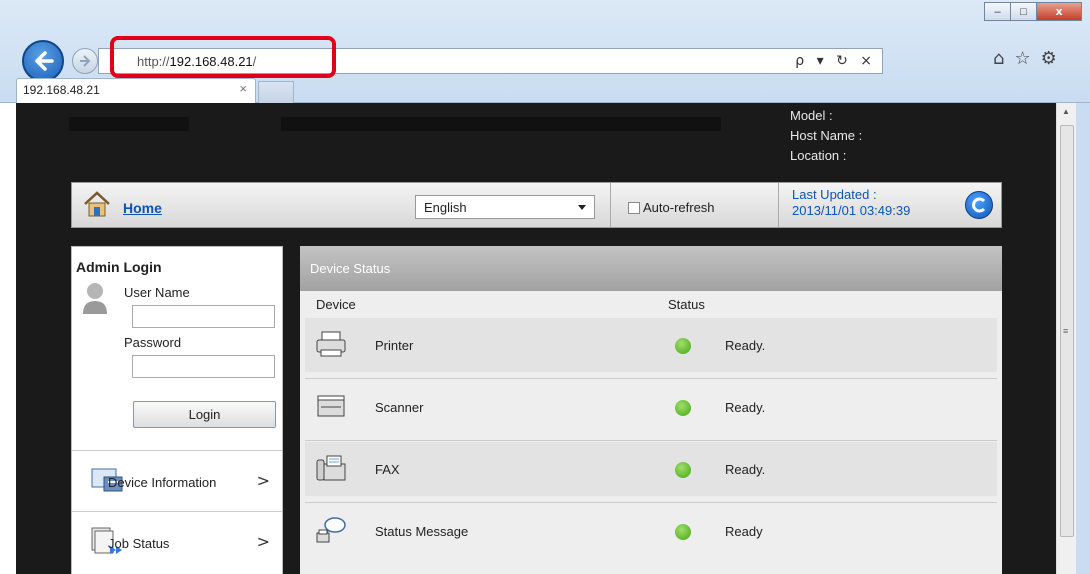  What do you see at coordinates (1066, 111) in the screenshot?
I see `scroll-up-icon: ▲` at bounding box center [1066, 111].